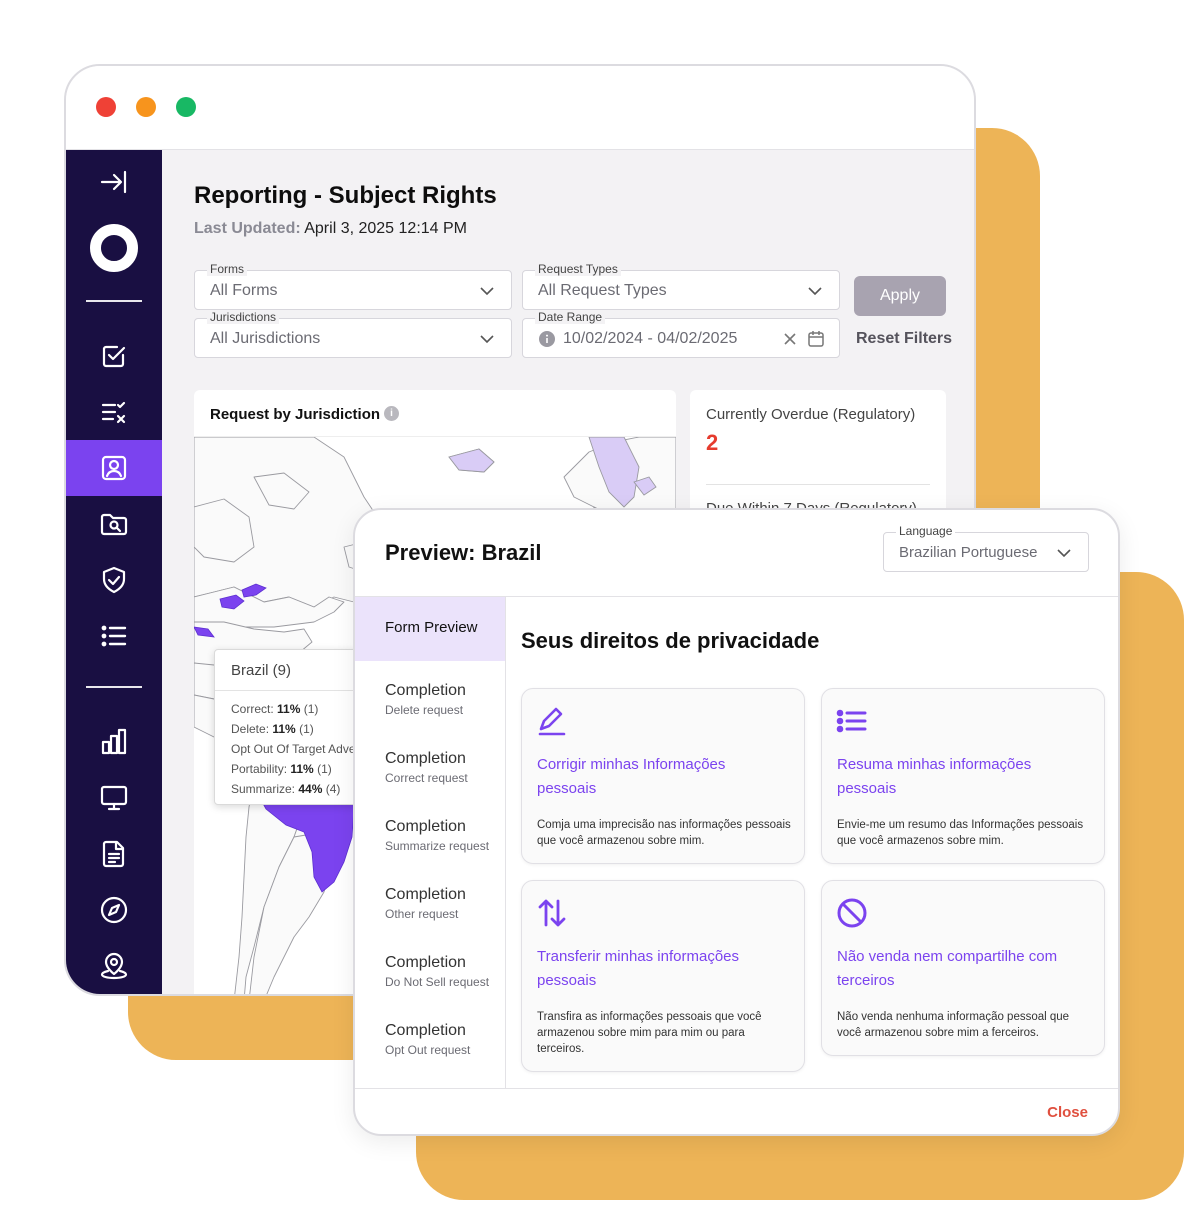 This screenshot has height=1216, width=1184. I want to click on location-user-icon, so click(114, 966).